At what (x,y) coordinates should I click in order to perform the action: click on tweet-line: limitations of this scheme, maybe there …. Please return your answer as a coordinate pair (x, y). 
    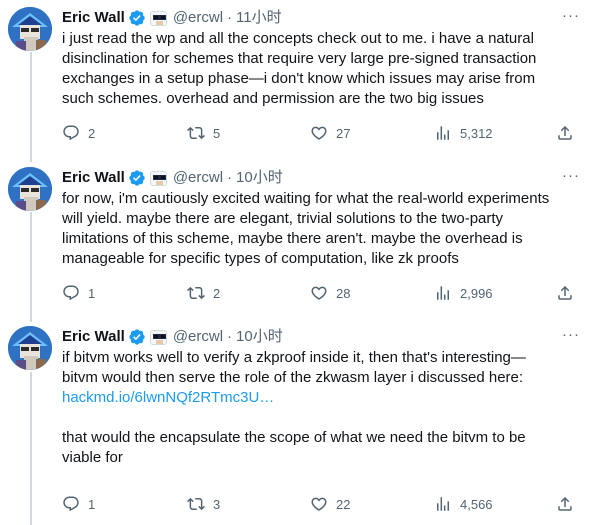
    Looking at the image, I should click on (292, 238).